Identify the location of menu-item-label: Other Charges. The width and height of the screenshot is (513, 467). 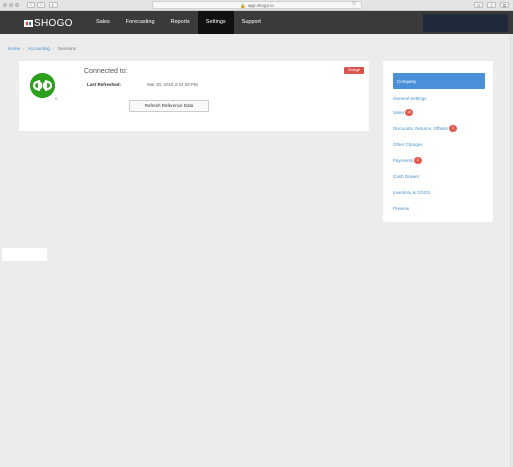
(408, 144).